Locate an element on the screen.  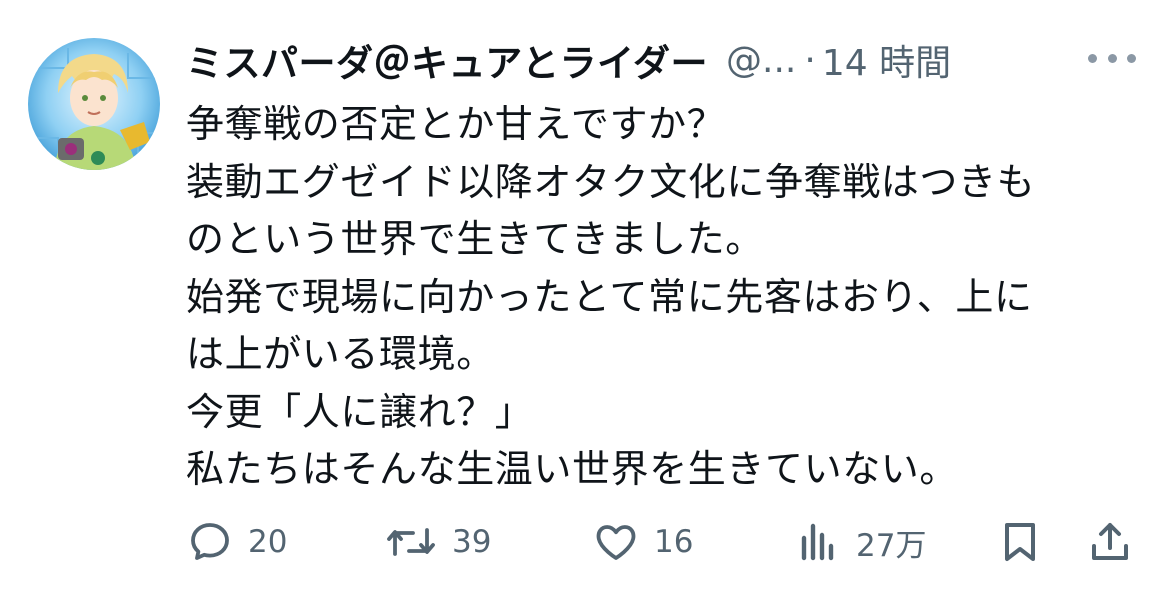
timestamp: 14 時間 is located at coordinates (886, 60).